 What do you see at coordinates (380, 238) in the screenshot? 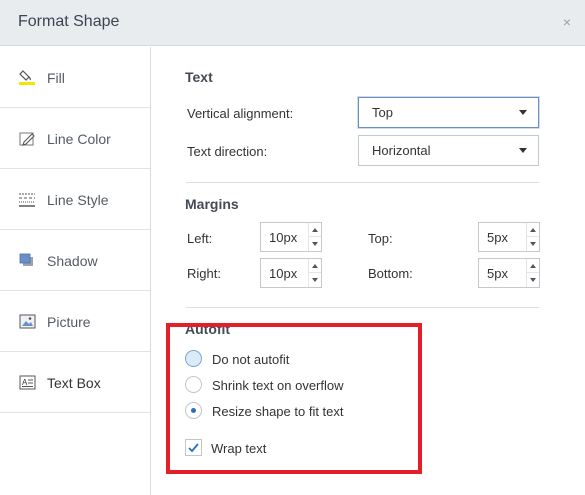
I see `margin-top-label: Top:` at bounding box center [380, 238].